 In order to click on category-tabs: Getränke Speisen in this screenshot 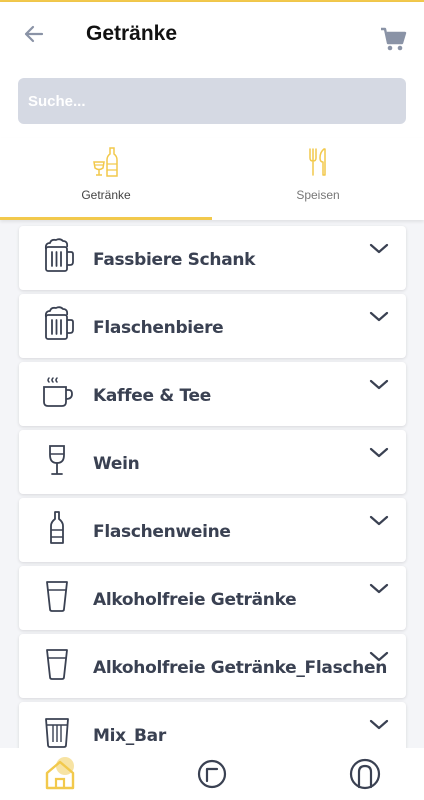, I will do `click(212, 179)`.